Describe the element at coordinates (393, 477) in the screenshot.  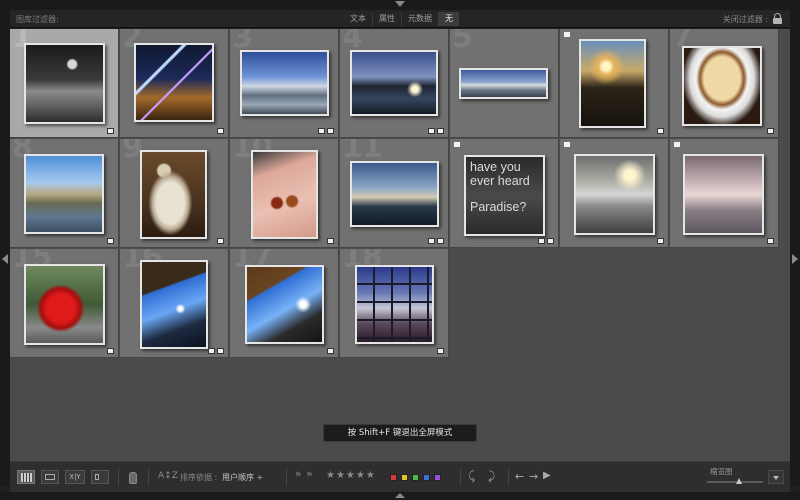
I see `color-label-red` at that location.